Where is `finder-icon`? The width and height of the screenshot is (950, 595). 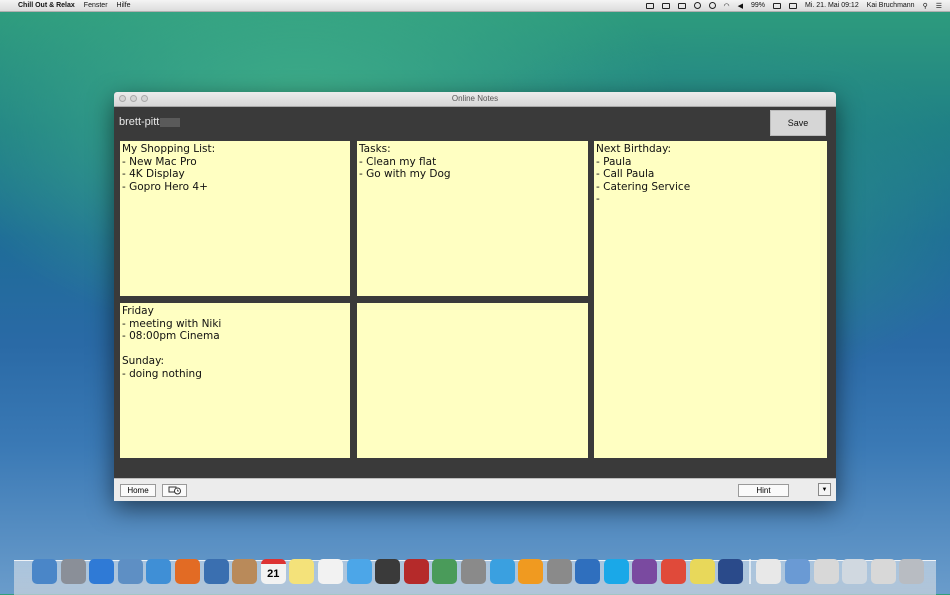
finder-icon is located at coordinates (44, 571).